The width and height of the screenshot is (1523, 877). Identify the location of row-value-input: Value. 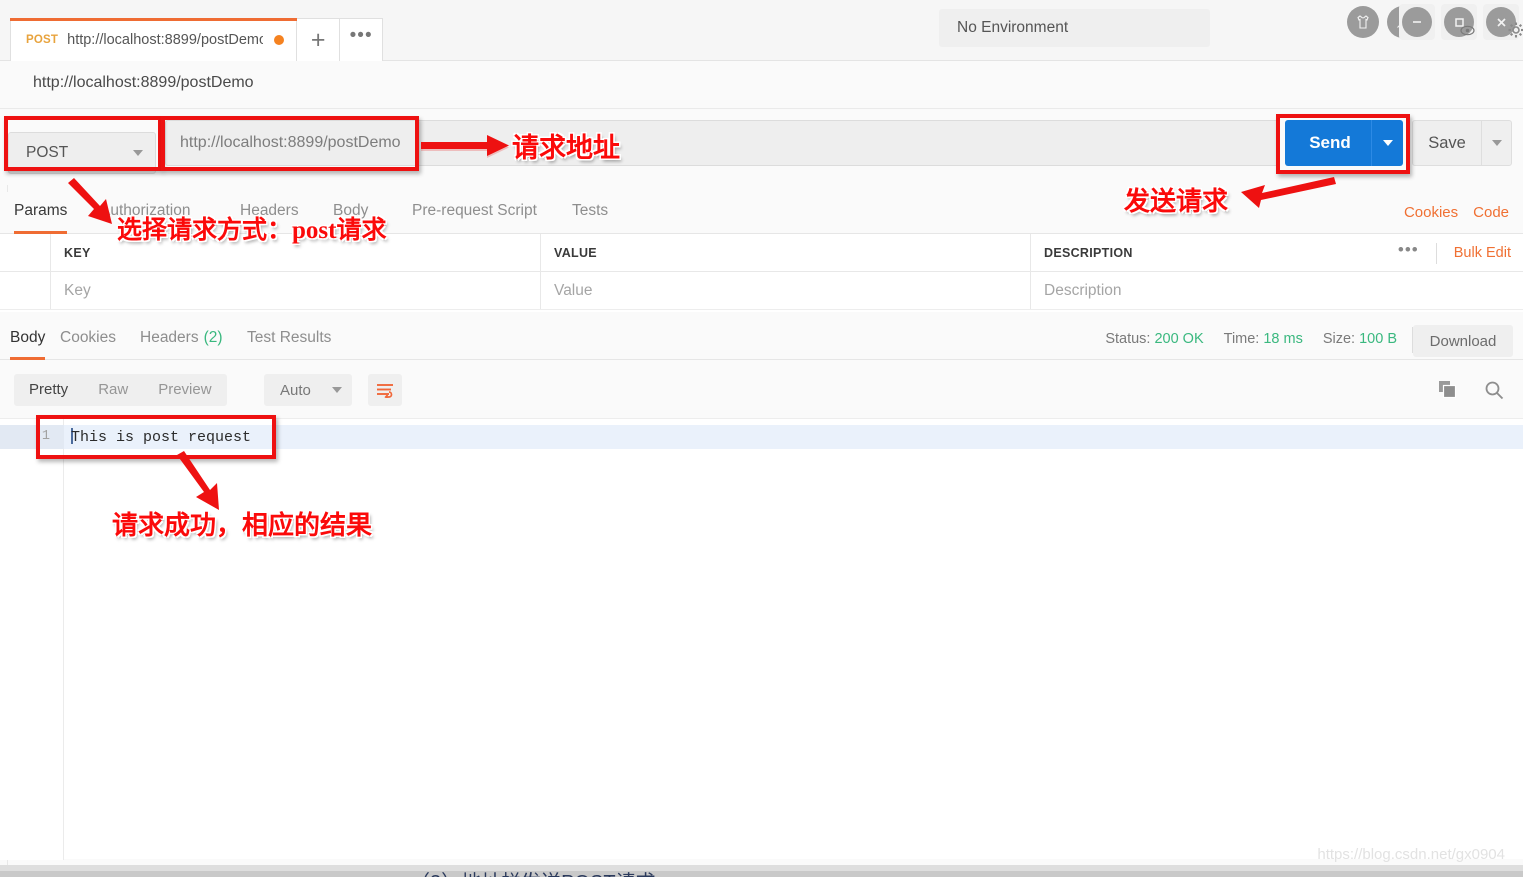
(786, 290).